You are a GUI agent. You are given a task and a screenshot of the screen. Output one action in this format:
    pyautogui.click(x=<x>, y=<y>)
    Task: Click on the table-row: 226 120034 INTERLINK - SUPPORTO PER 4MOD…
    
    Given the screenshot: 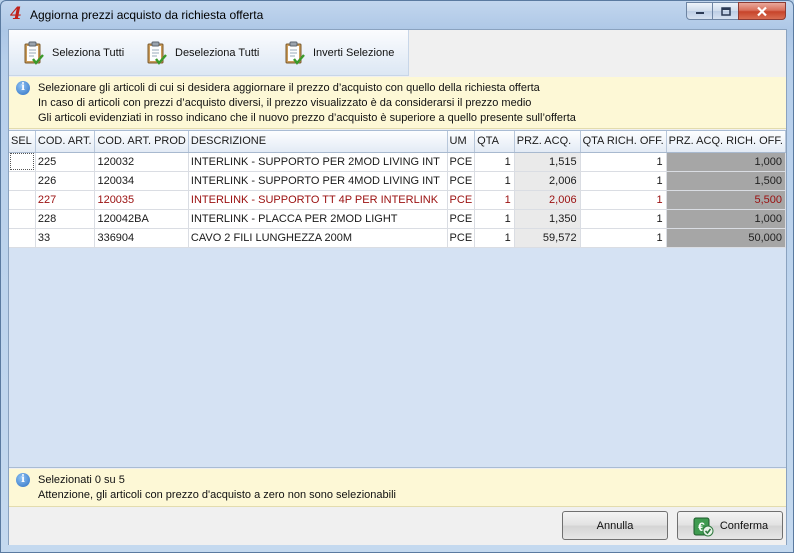 What is the action you would take?
    pyautogui.click(x=398, y=181)
    